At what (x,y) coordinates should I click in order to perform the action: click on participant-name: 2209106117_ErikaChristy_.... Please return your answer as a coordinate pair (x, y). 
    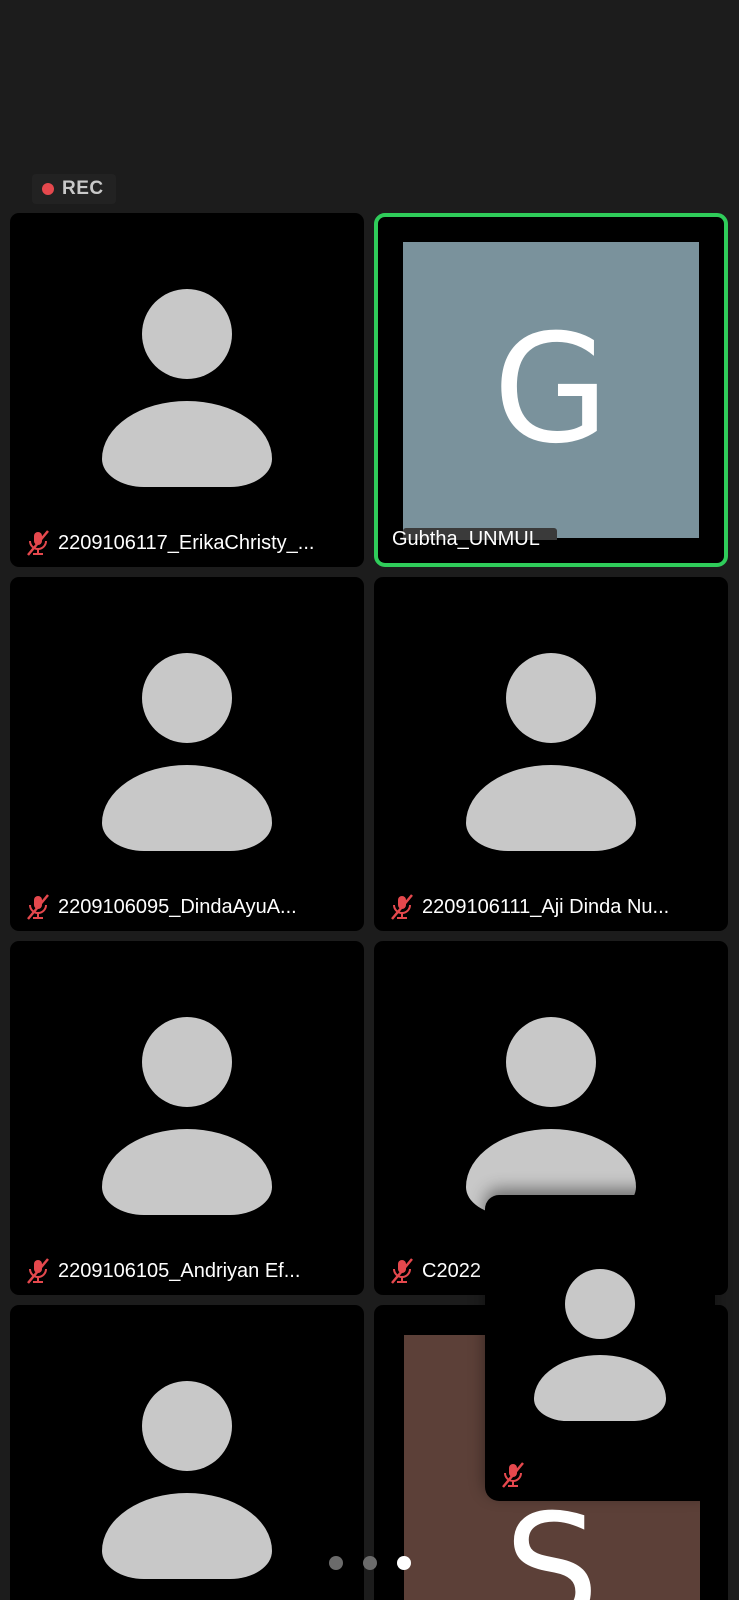
    Looking at the image, I should click on (186, 542).